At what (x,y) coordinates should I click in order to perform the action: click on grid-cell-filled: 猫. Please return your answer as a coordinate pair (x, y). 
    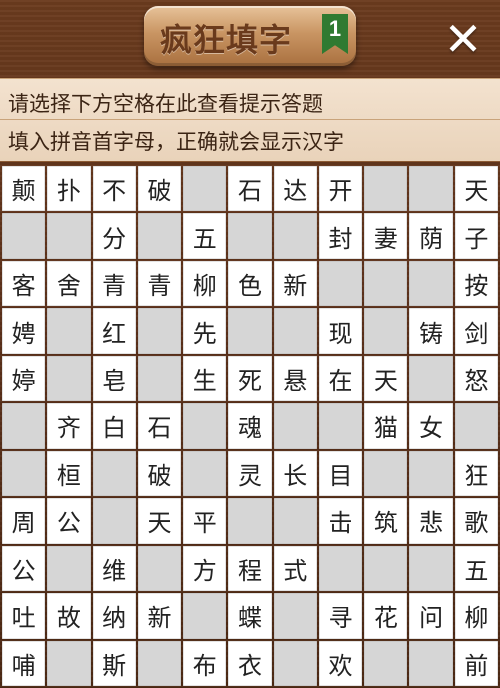
    Looking at the image, I should click on (386, 426).